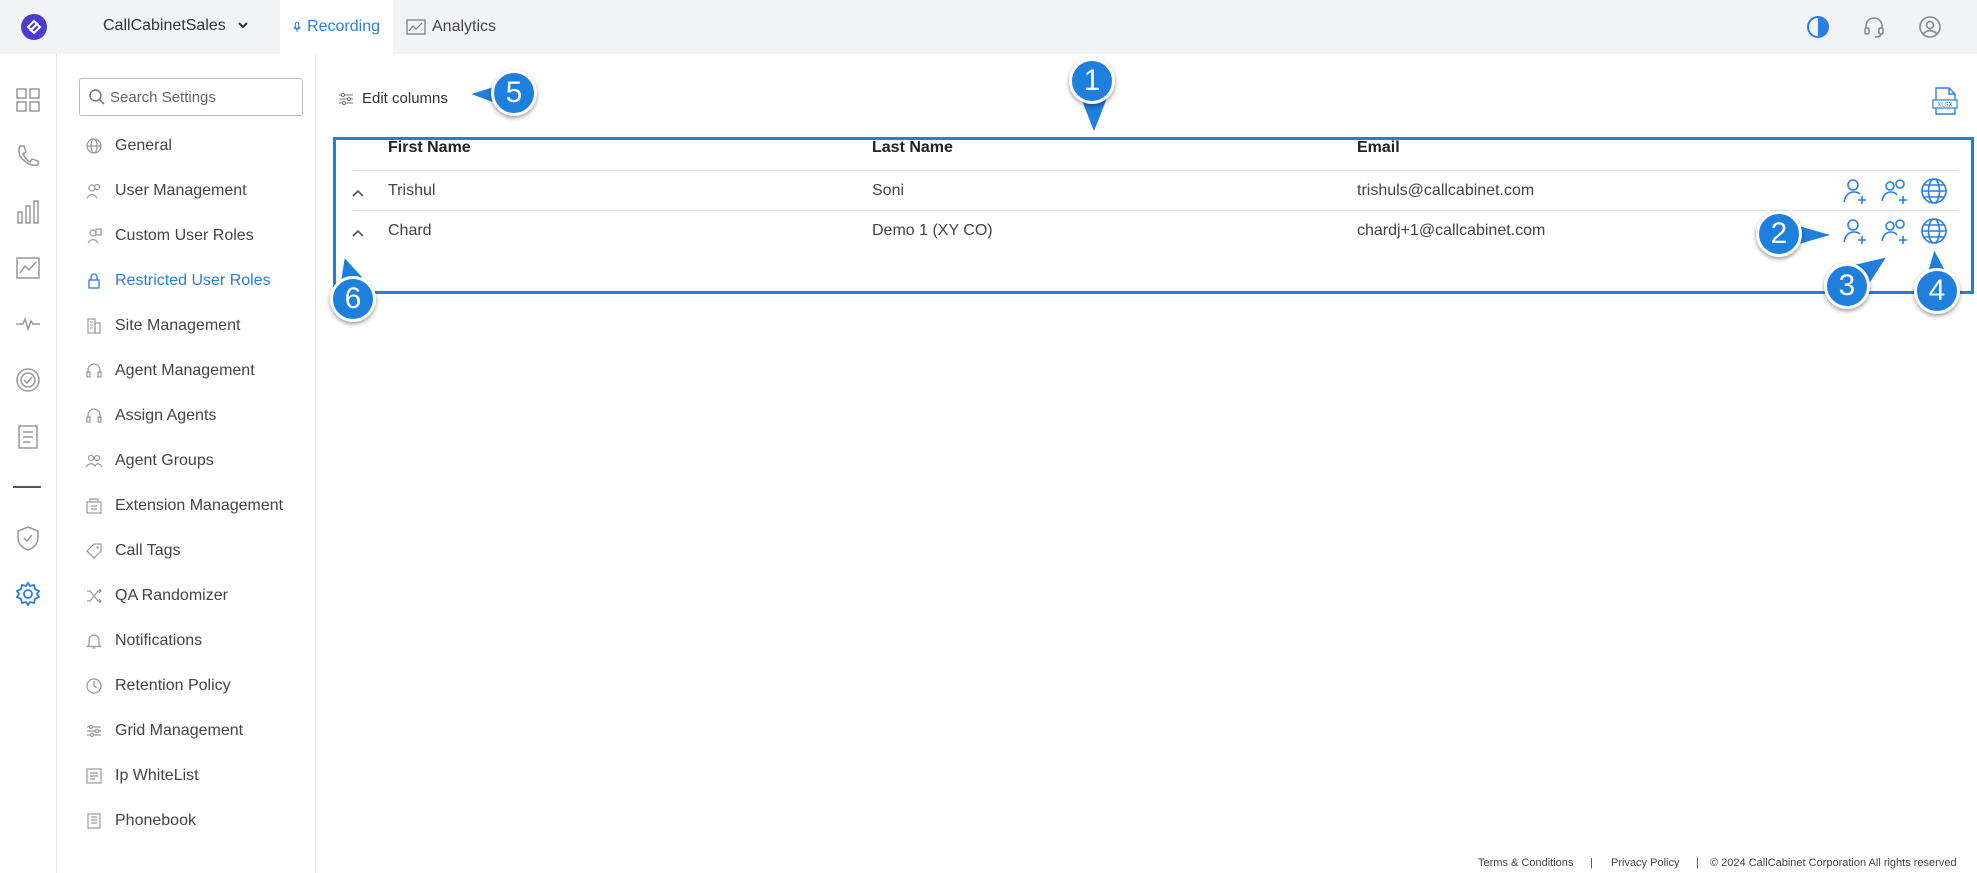 This screenshot has width=1977, height=873. I want to click on building-icon, so click(94, 326).